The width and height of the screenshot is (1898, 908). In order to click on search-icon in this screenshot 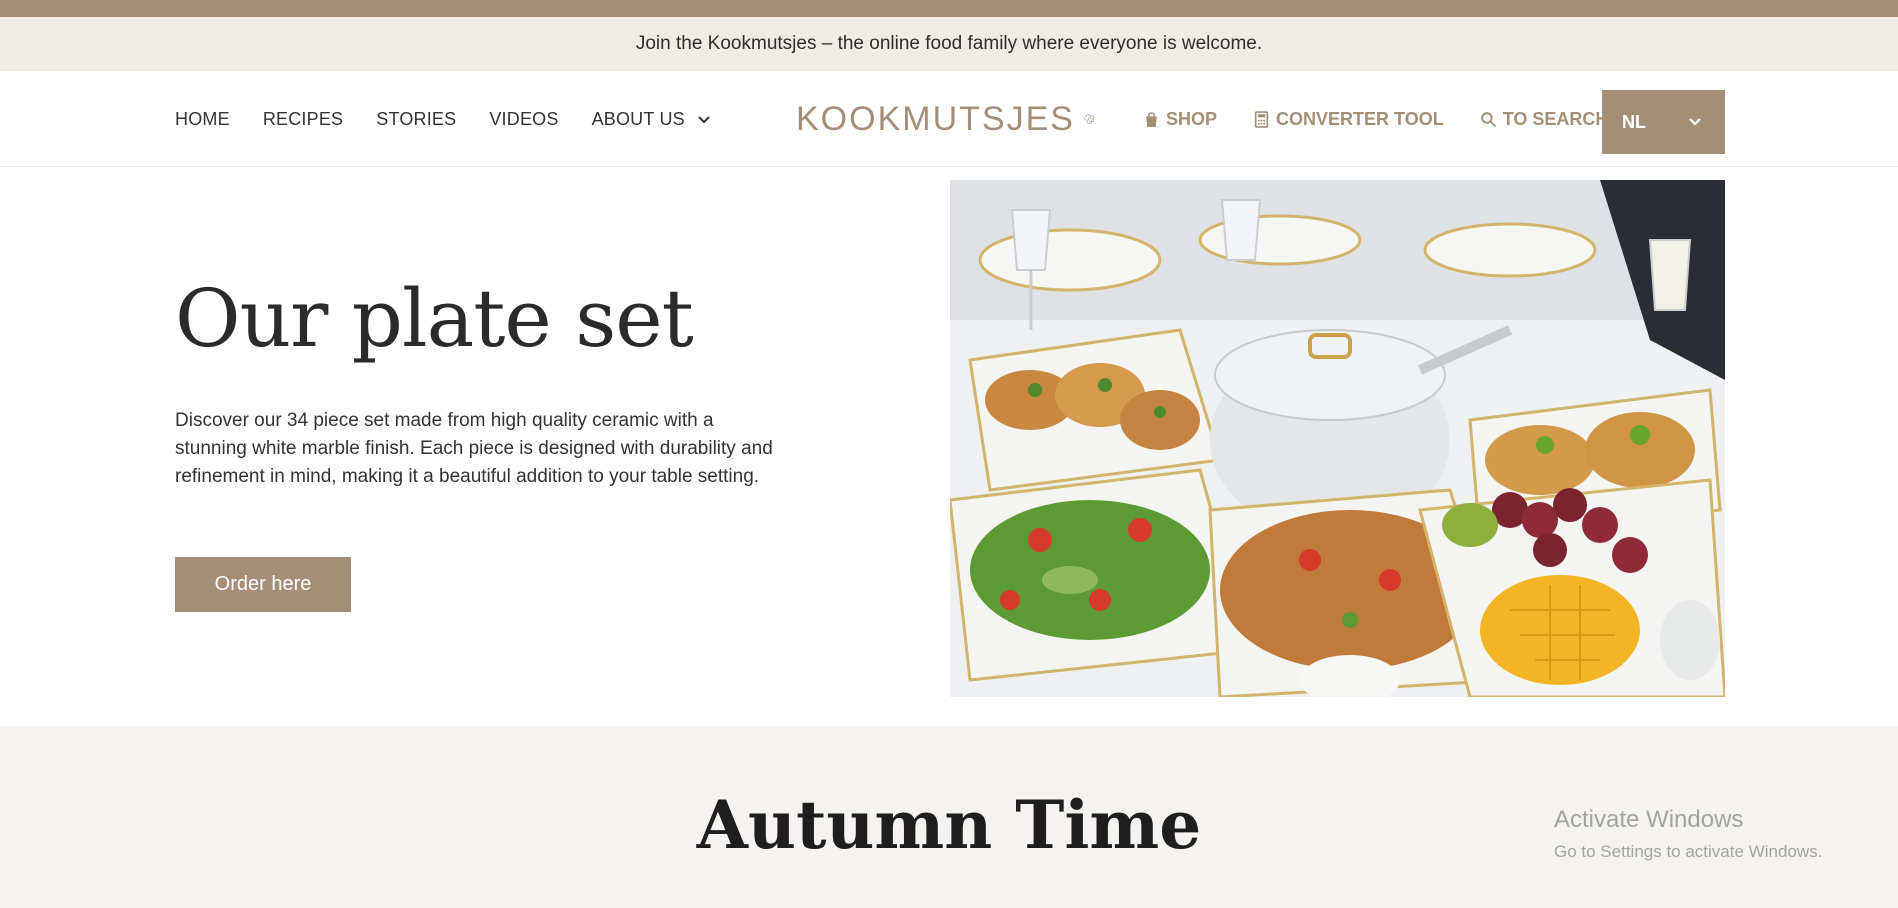, I will do `click(1488, 119)`.